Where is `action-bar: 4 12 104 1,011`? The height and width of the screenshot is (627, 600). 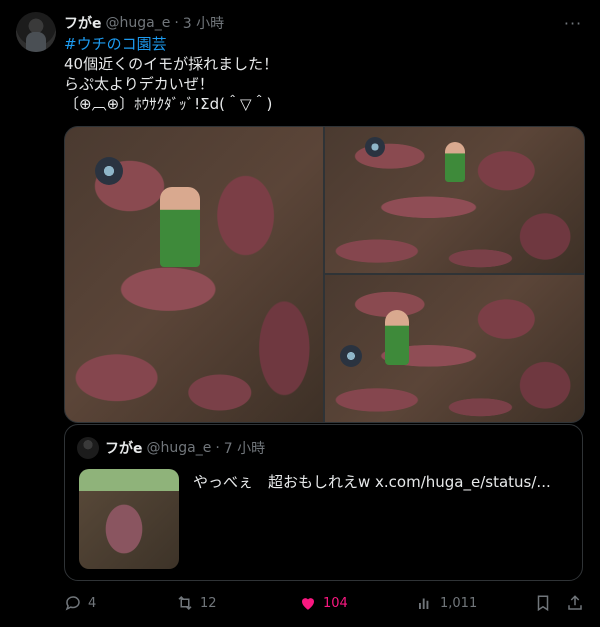
action-bar: 4 12 104 1,011 is located at coordinates (324, 604).